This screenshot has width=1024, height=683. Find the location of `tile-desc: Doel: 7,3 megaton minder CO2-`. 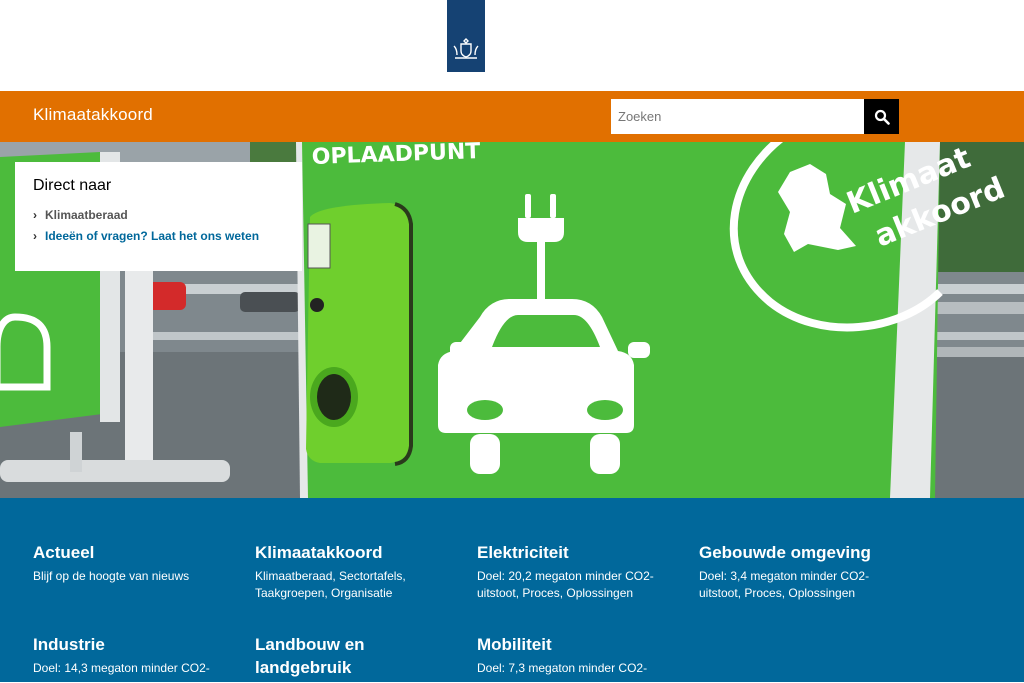

tile-desc: Doel: 7,3 megaton minder CO2- is located at coordinates (562, 668).